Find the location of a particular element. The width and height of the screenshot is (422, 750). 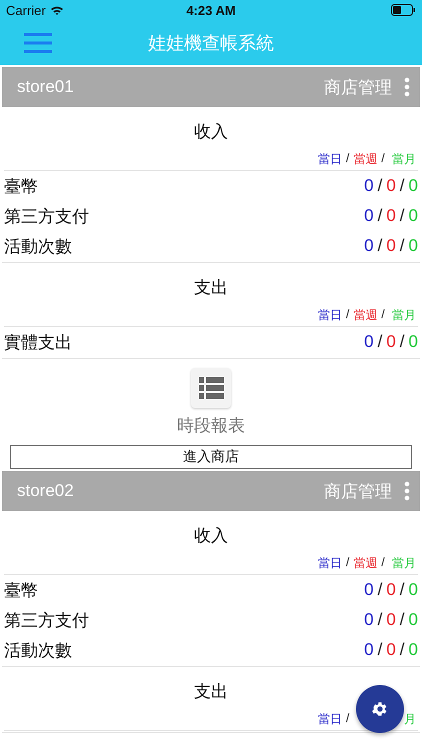

settings-button is located at coordinates (380, 709).